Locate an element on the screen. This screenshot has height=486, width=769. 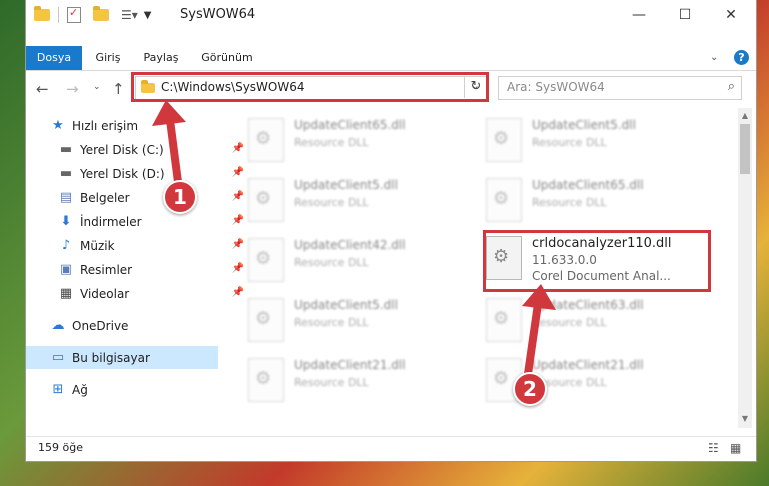
arrow-1-shaft is located at coordinates (174, 151).